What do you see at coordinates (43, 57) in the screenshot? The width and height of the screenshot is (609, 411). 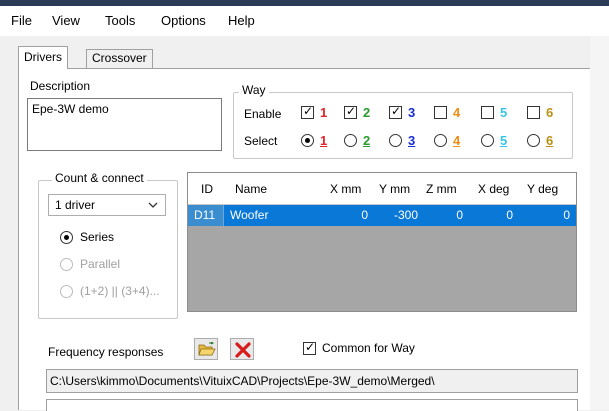 I see `tab-drivers: Drivers` at bounding box center [43, 57].